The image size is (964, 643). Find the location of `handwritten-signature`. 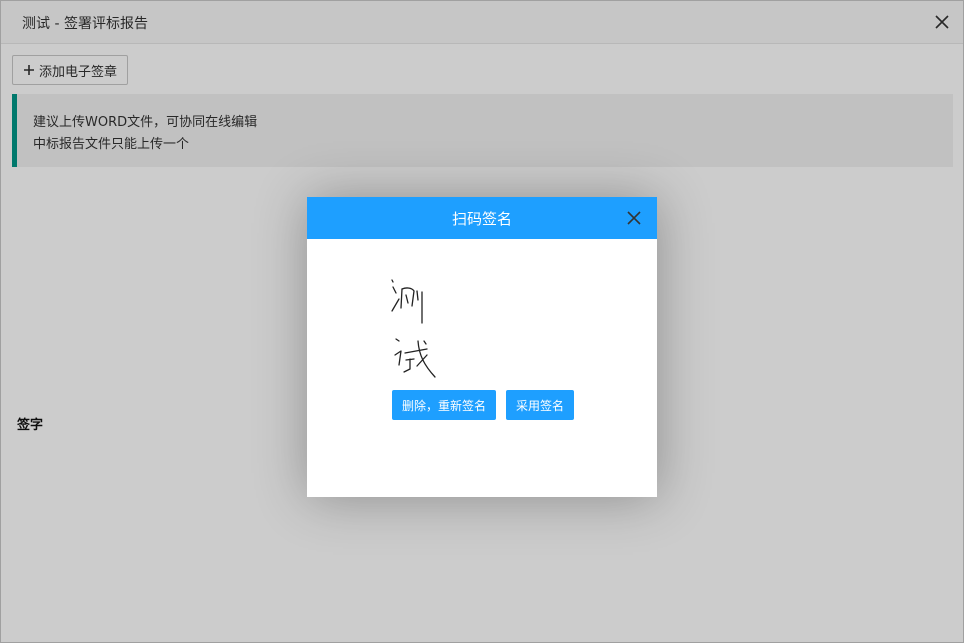

handwritten-signature is located at coordinates (413, 328).